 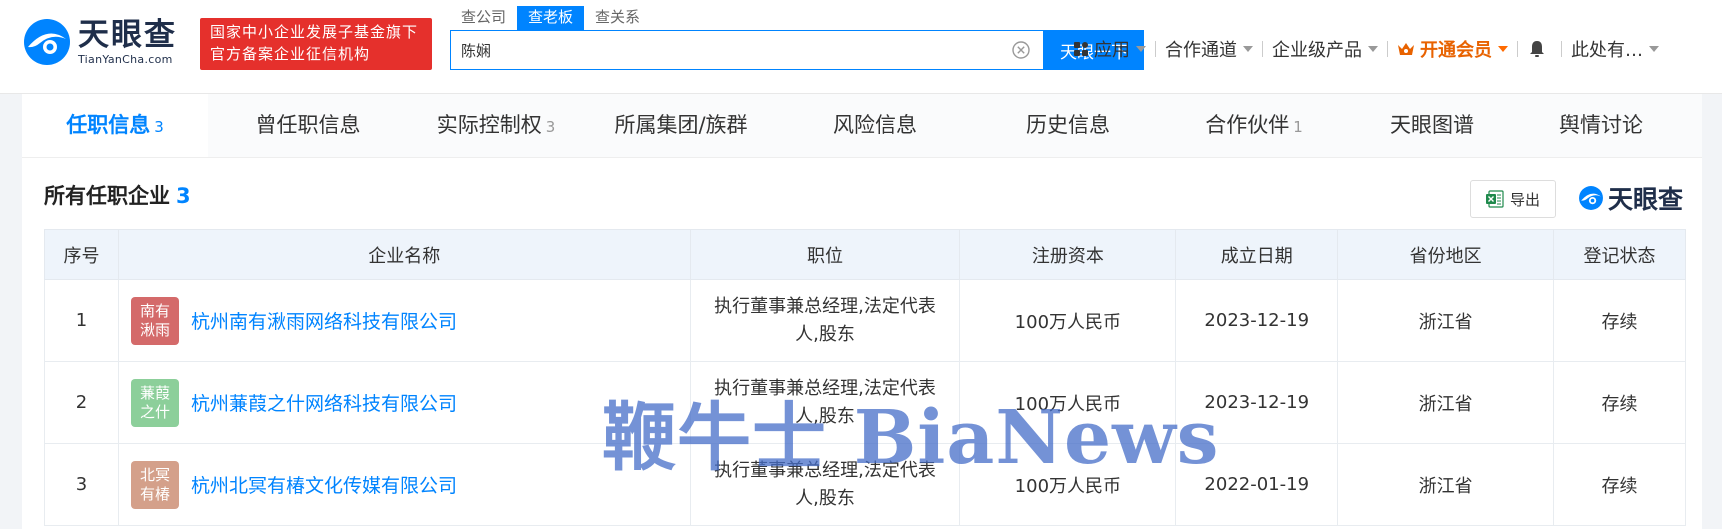 I want to click on company-name-link: 杭州蒹葭之什网络科技有限公司, so click(x=324, y=402).